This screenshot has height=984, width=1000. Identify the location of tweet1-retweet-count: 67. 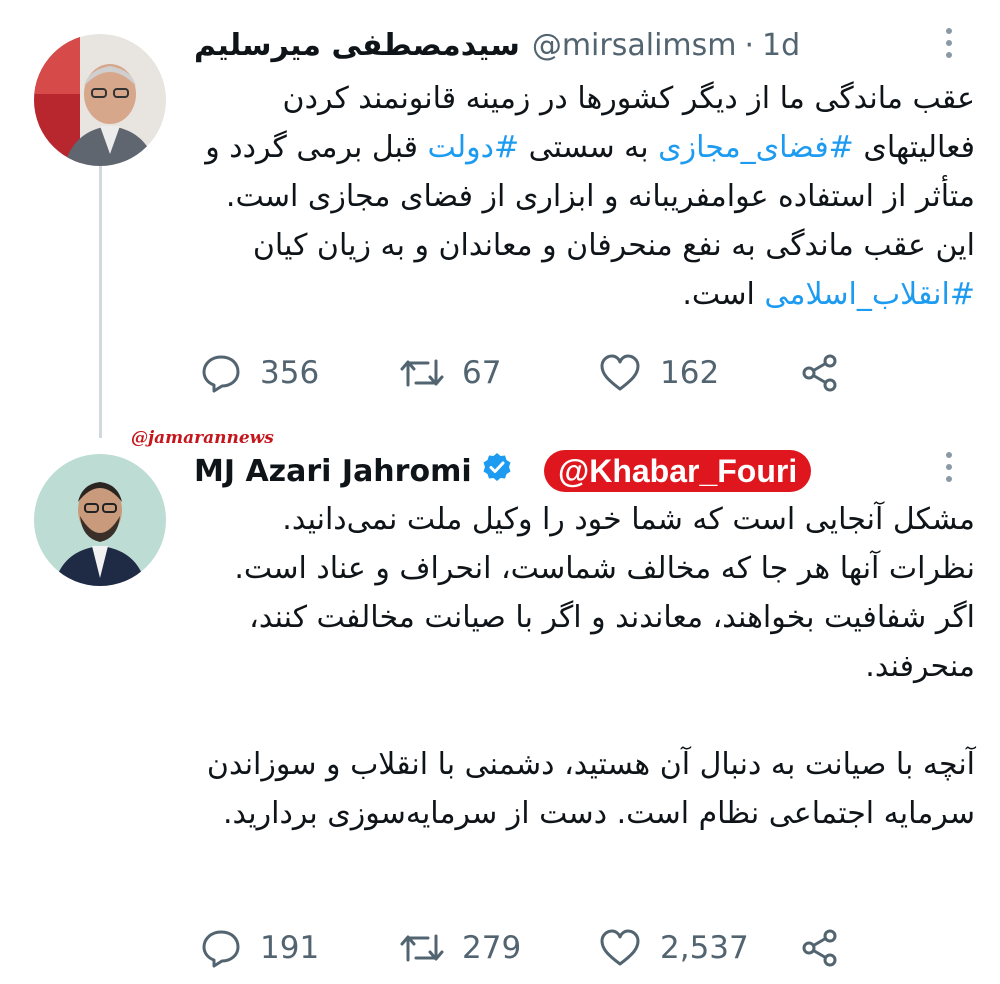
(482, 373).